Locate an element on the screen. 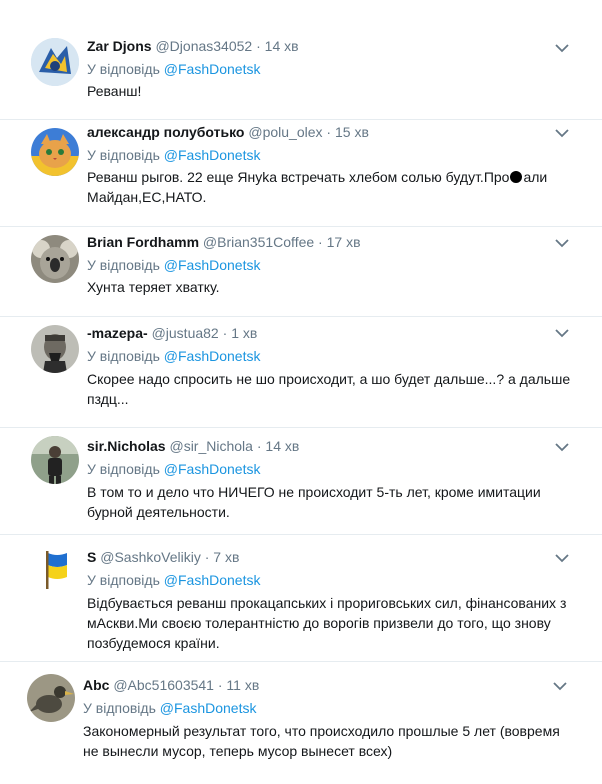 The image size is (602, 784). timestamp: 11 хв is located at coordinates (242, 685).